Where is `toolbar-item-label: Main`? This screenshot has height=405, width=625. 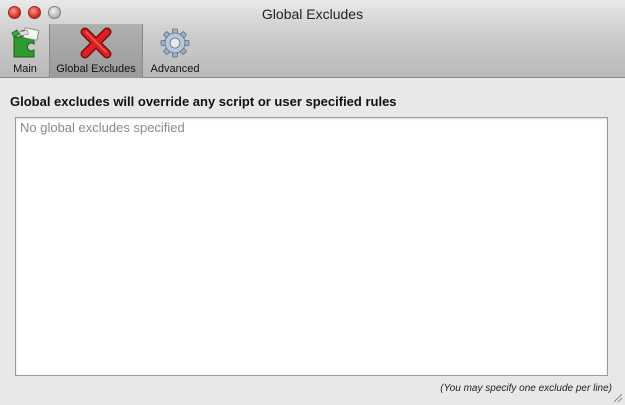 toolbar-item-label: Main is located at coordinates (25, 69).